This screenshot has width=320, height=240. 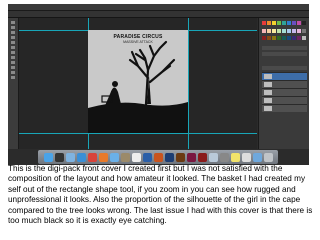 What do you see at coordinates (191, 157) in the screenshot?
I see `indesign-icon` at bounding box center [191, 157].